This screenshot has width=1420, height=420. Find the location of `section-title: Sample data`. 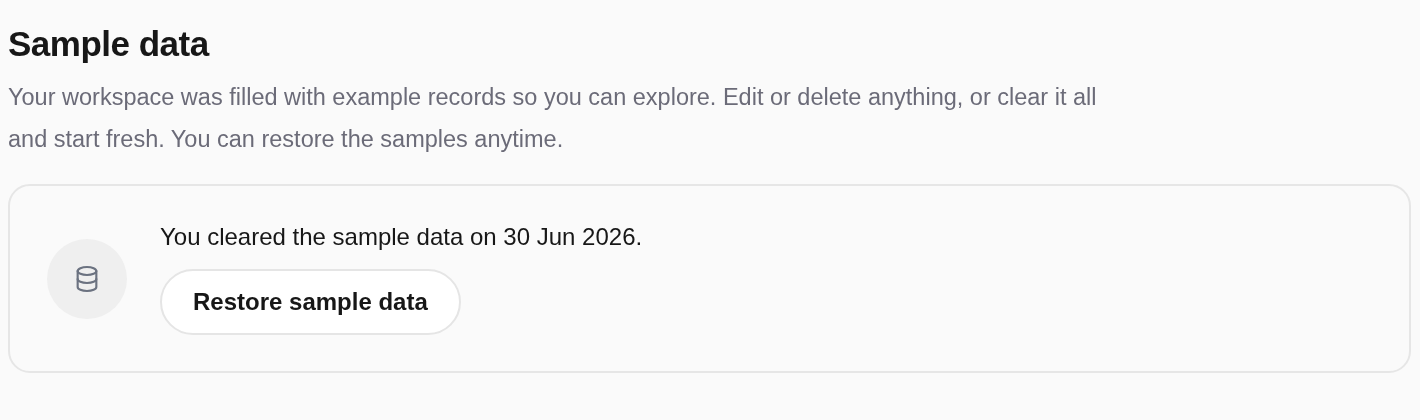

section-title: Sample data is located at coordinates (109, 44).